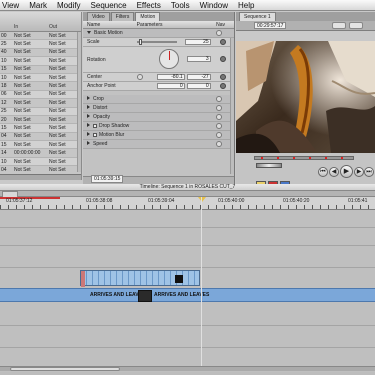 This screenshot has height=375, width=375. I want to click on video-frame, so click(305, 97).